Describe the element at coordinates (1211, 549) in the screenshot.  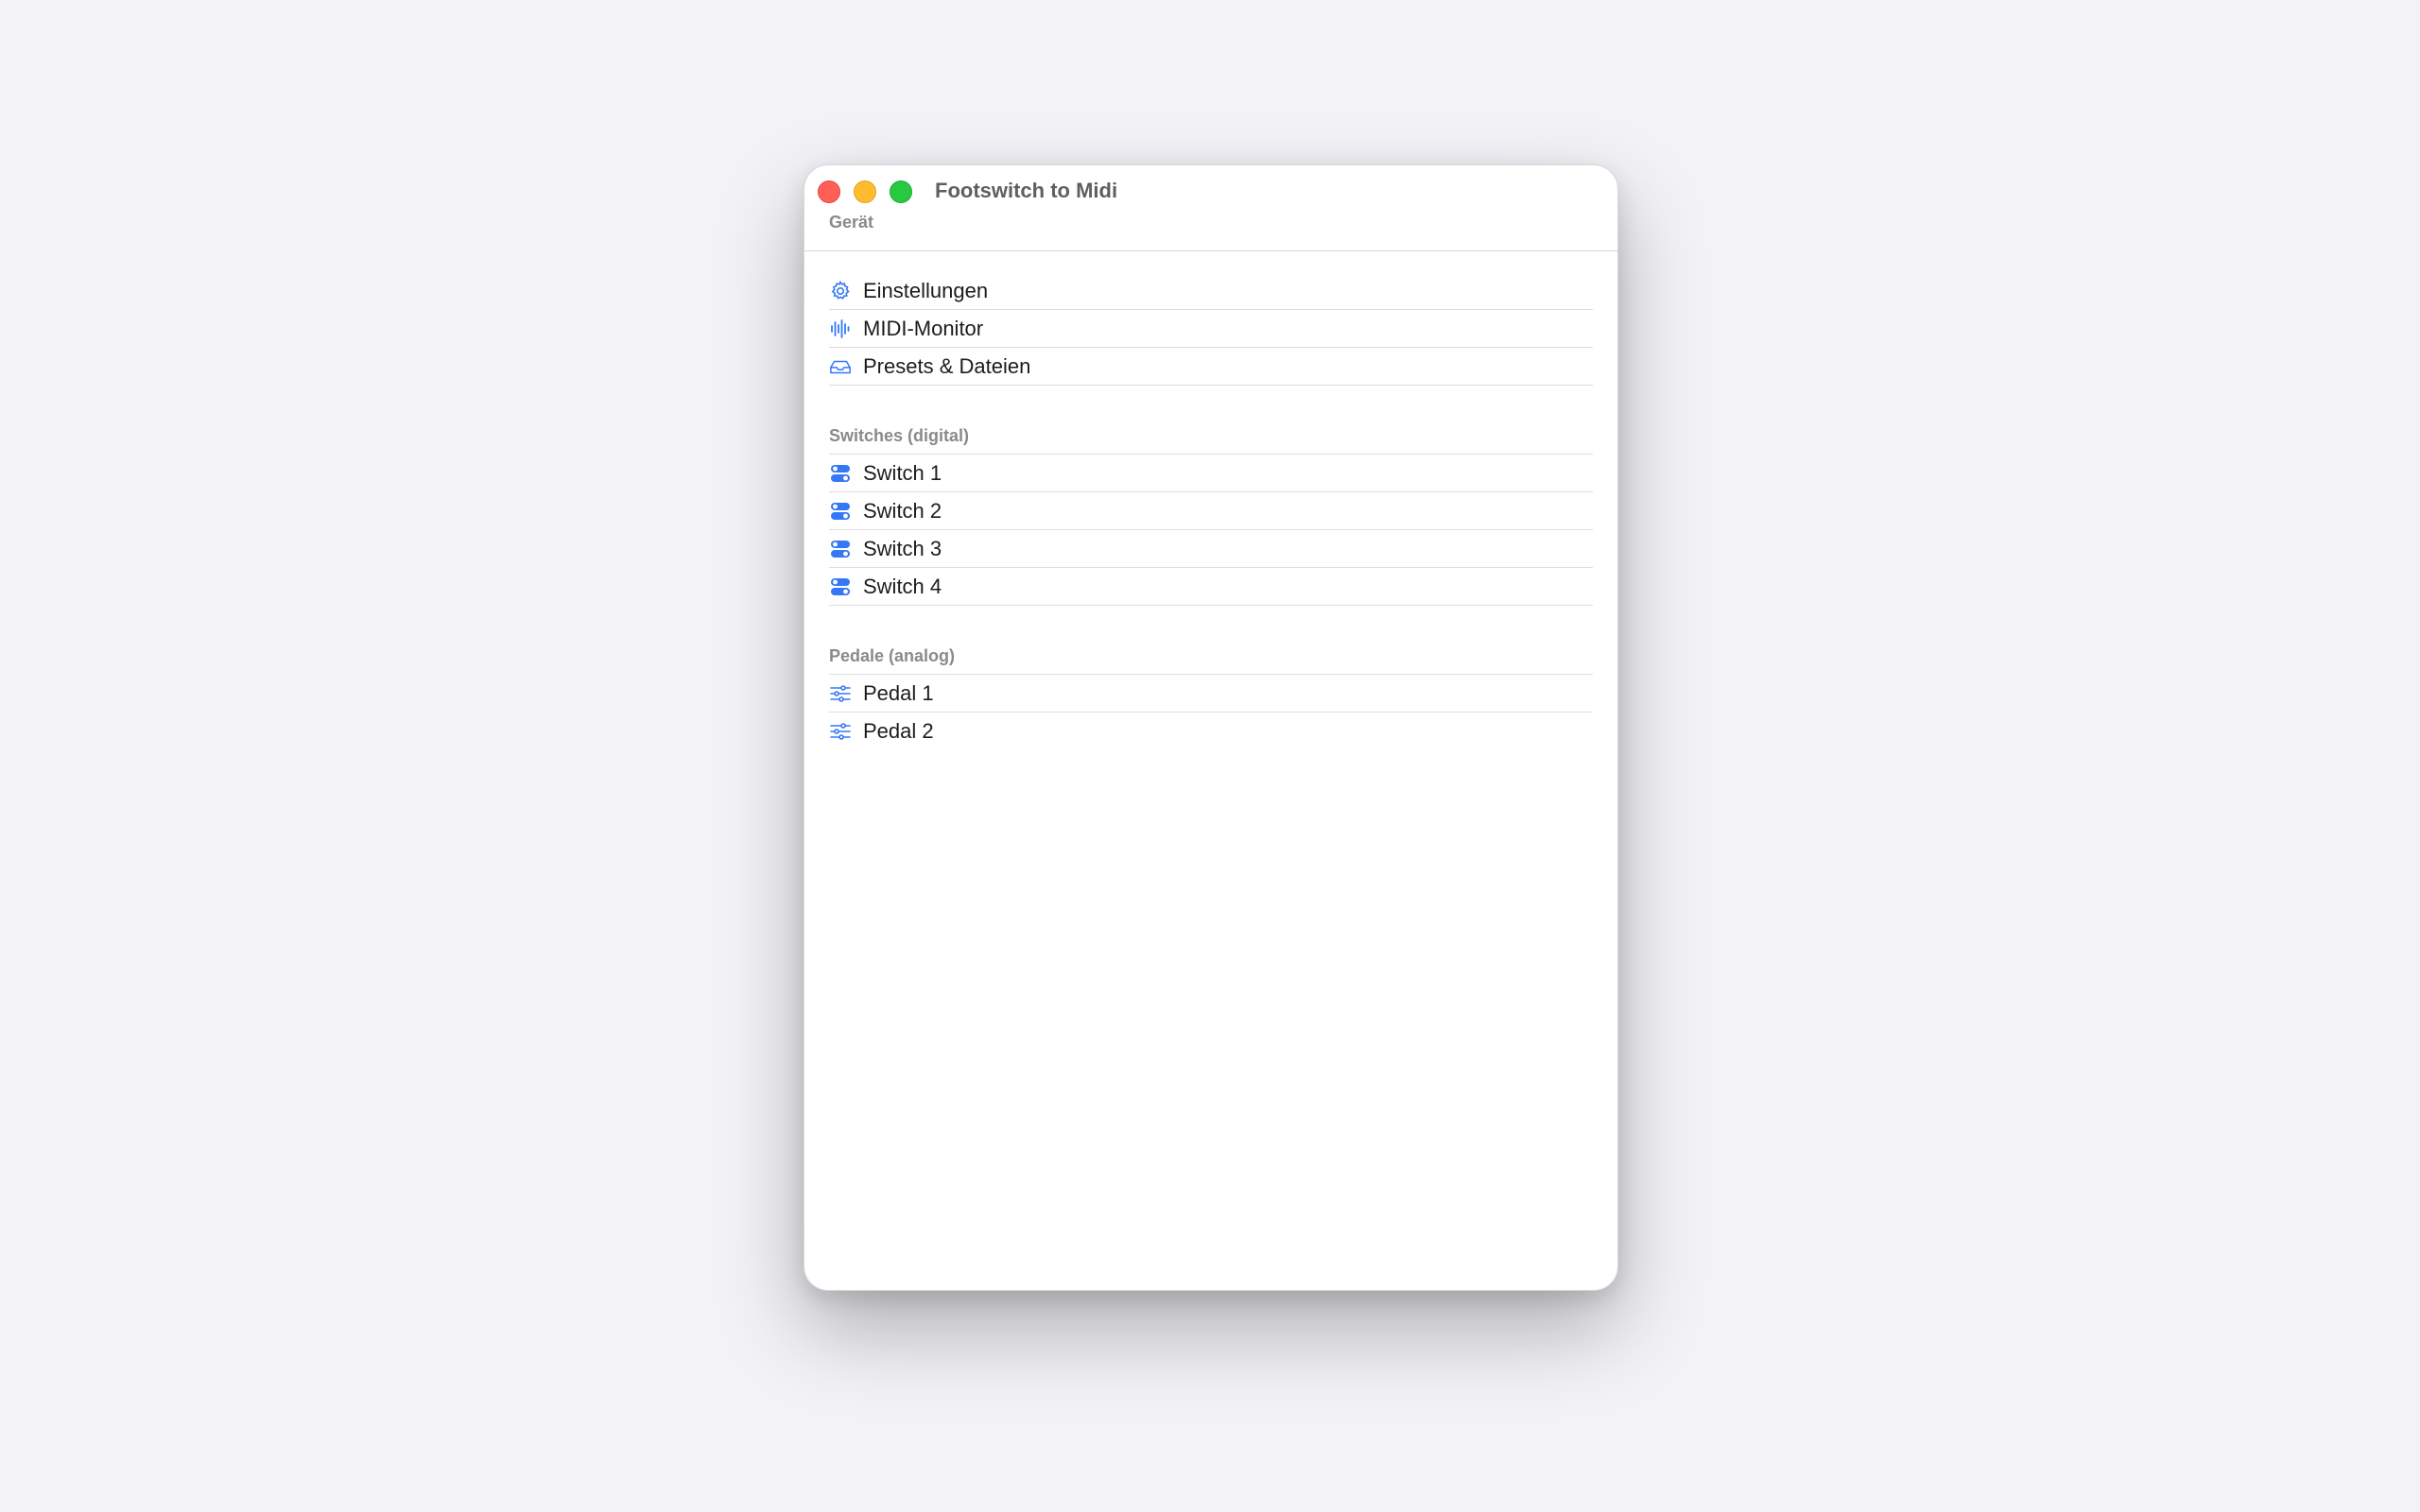
I see `sidebar-item-switch-3: Switch 3` at that location.